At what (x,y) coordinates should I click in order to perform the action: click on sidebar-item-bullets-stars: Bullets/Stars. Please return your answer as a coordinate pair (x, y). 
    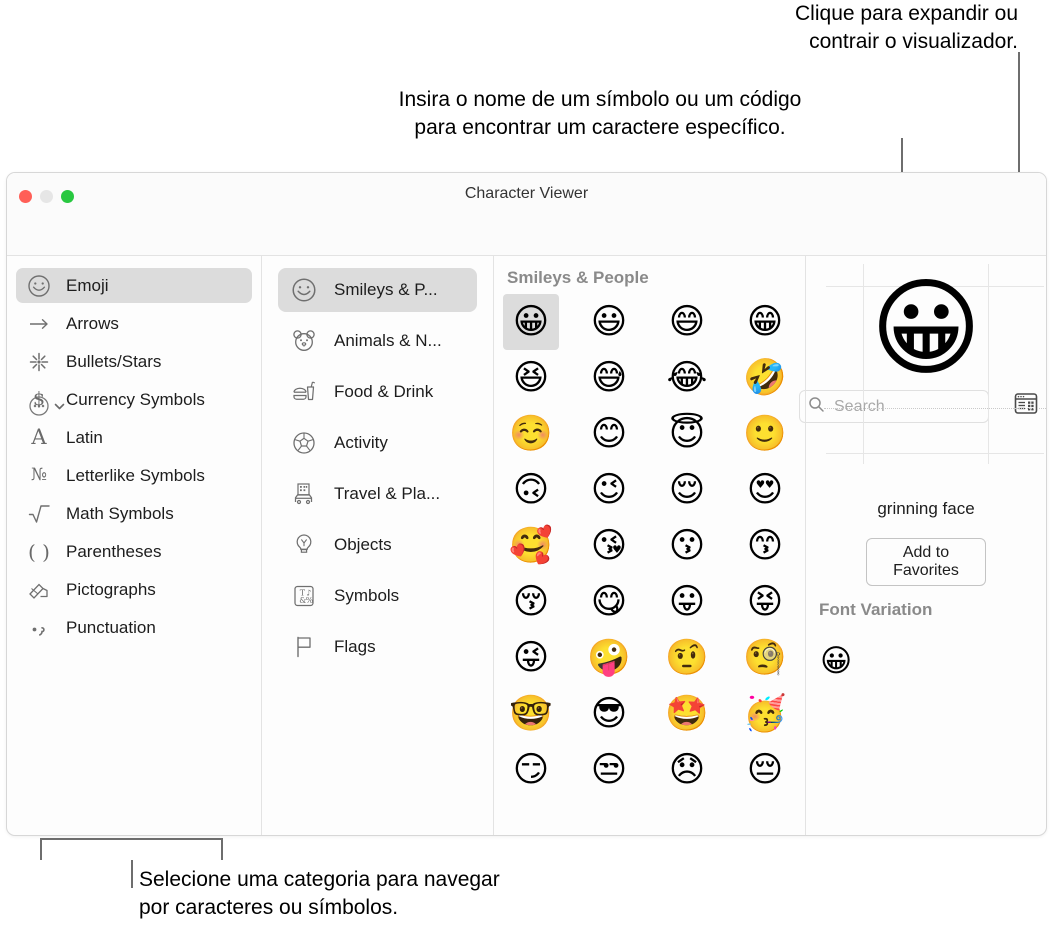
    Looking at the image, I should click on (134, 361).